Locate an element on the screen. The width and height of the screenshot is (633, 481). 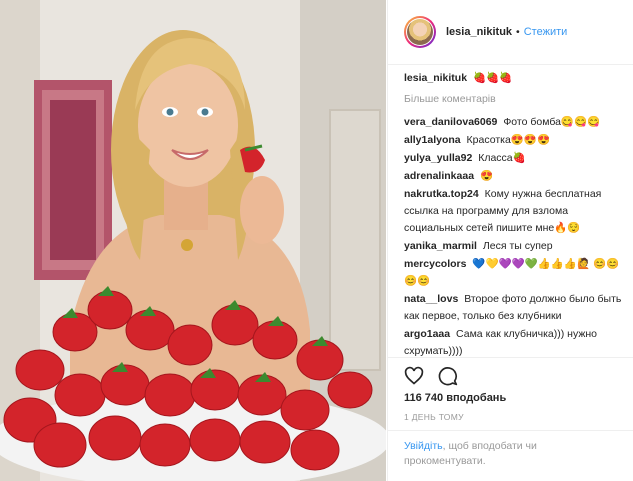
comment-text: Красотка😍😍😍 is located at coordinates (508, 140).